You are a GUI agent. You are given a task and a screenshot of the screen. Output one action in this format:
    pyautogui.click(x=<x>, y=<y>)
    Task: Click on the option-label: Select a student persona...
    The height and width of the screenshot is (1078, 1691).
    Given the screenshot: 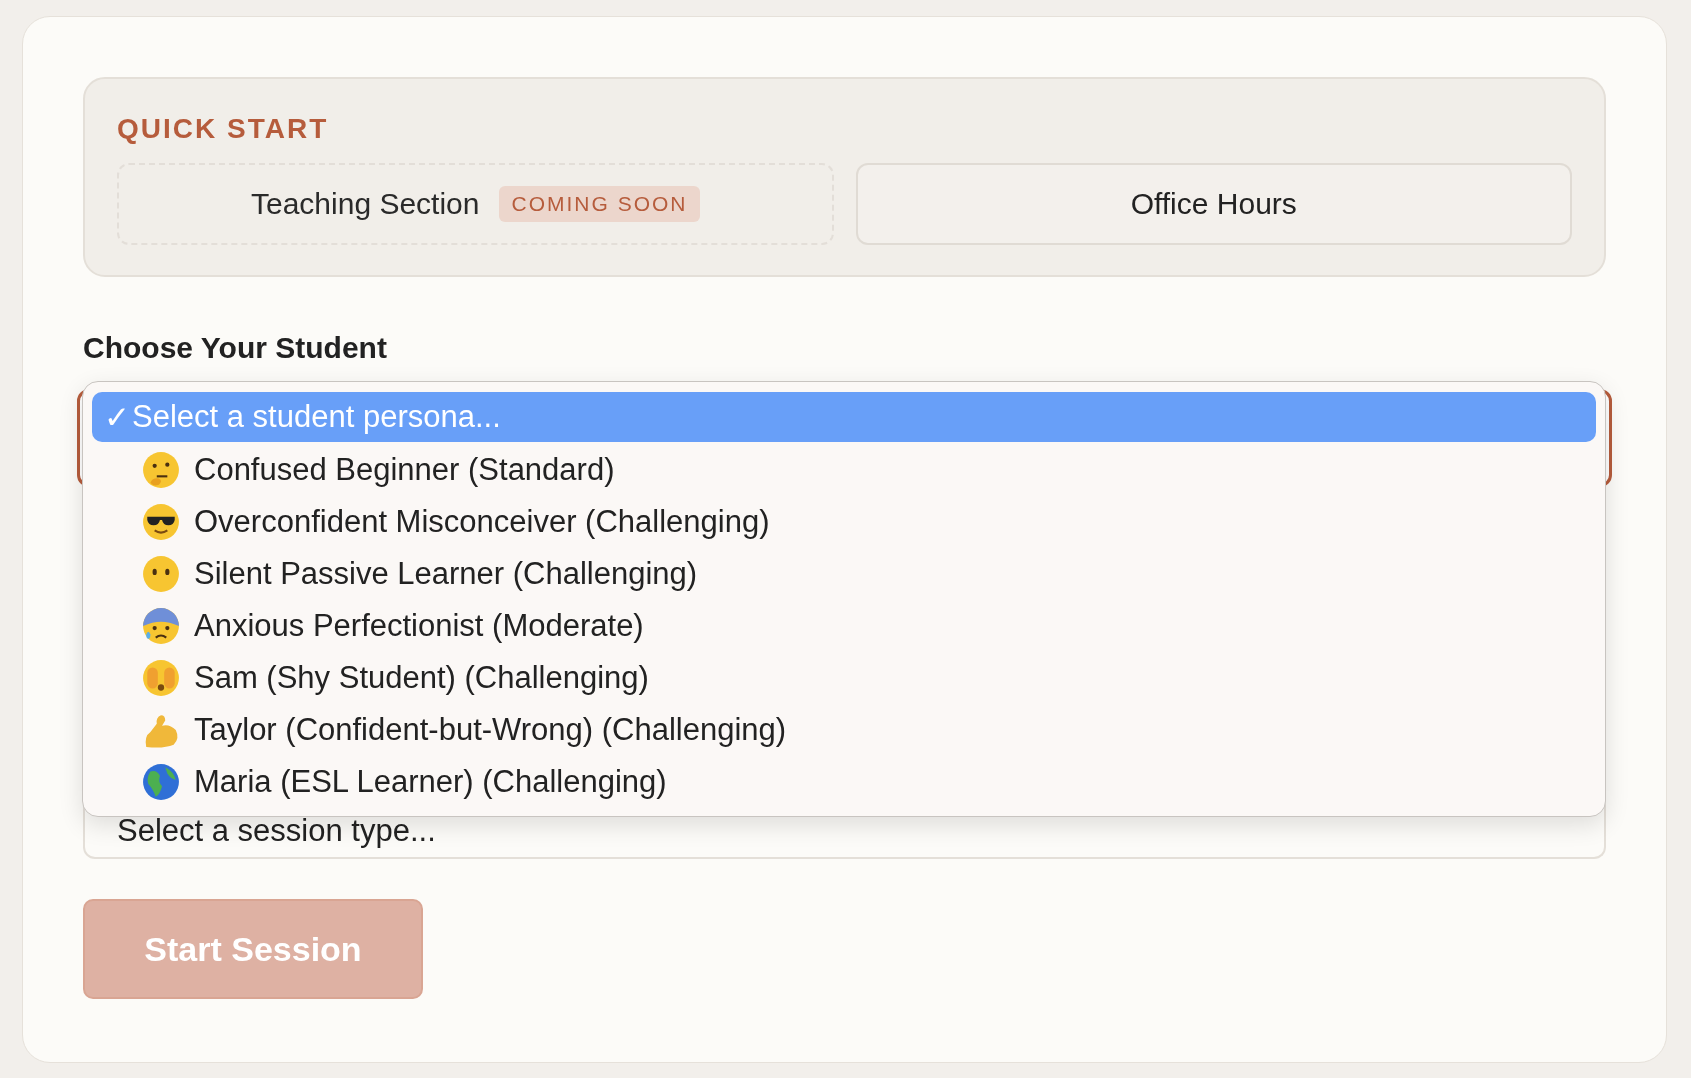 What is the action you would take?
    pyautogui.click(x=316, y=417)
    